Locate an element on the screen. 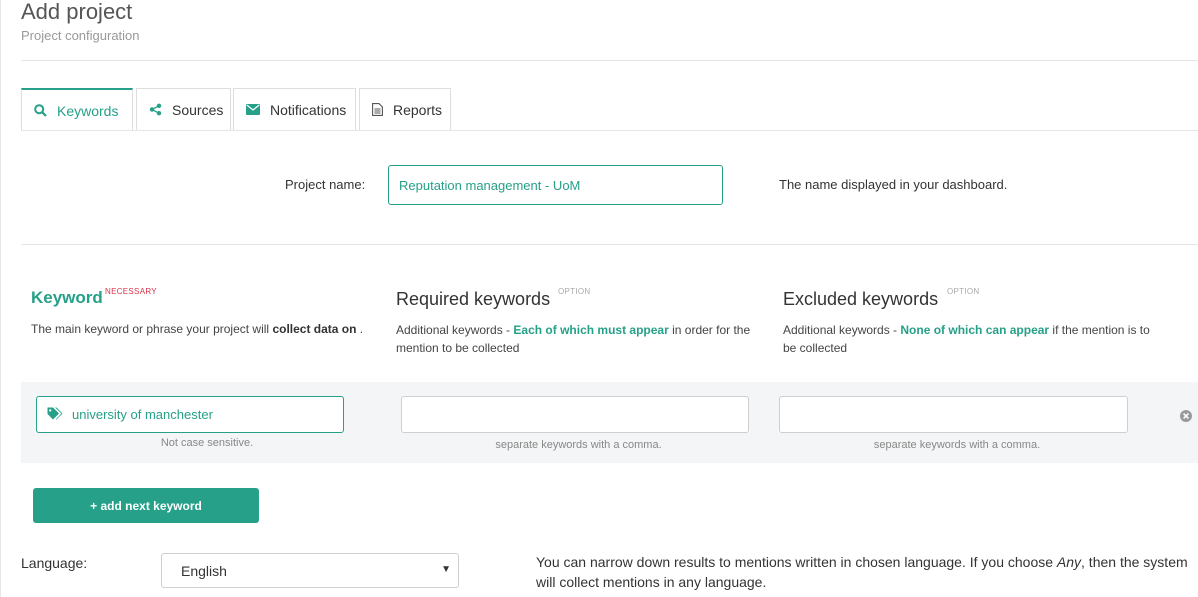 Image resolution: width=1198 pixels, height=597 pixels. language-select: English ▼ is located at coordinates (310, 570).